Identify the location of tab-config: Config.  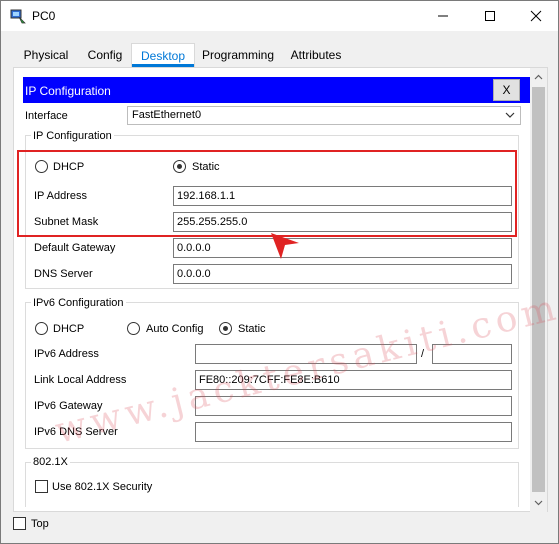
(105, 55).